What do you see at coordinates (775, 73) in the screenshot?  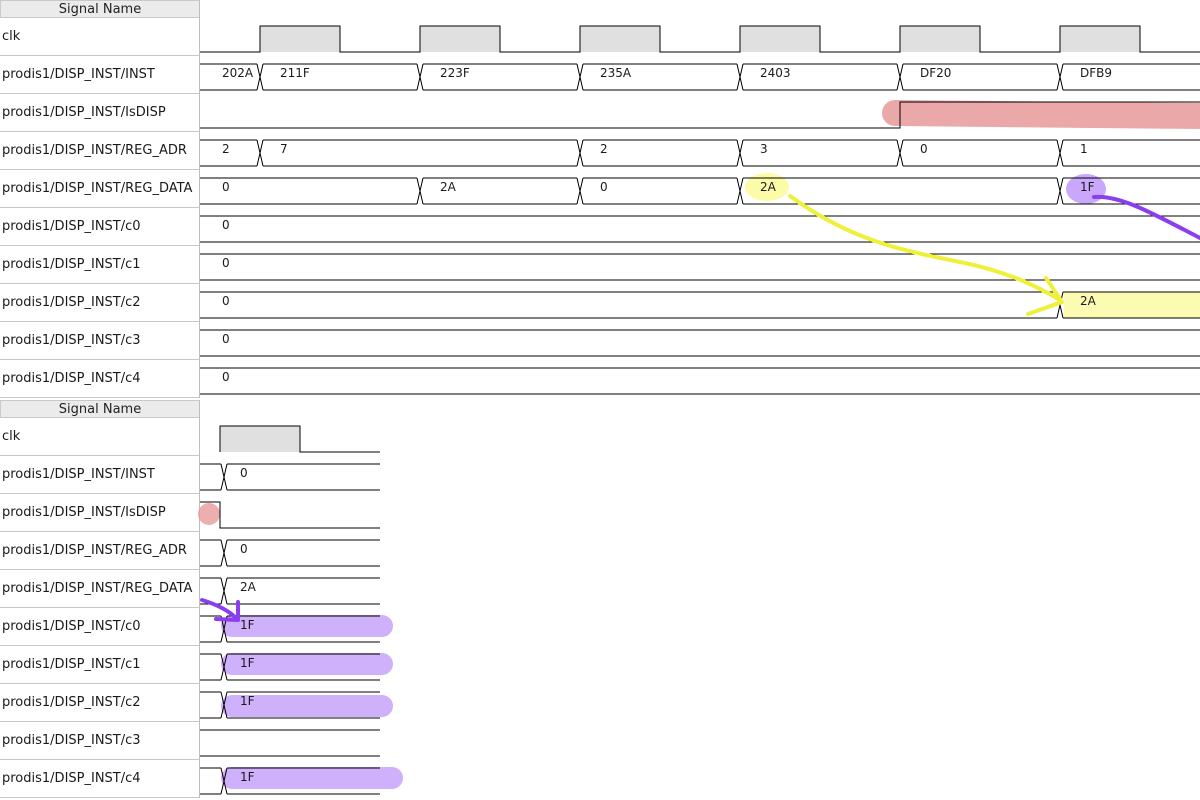 I see `value-label: 2403` at bounding box center [775, 73].